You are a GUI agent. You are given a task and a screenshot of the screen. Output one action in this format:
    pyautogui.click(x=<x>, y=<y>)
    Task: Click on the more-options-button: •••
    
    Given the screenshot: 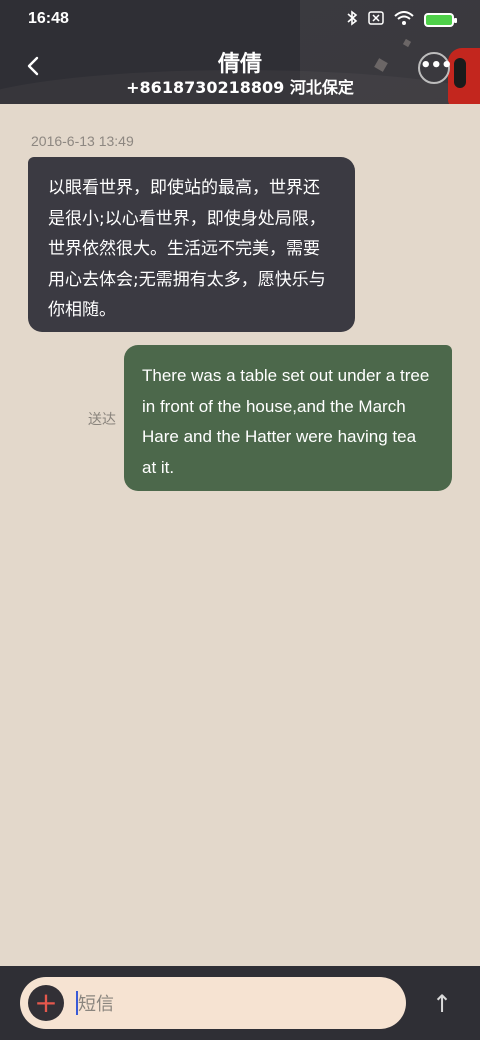 What is the action you would take?
    pyautogui.click(x=435, y=68)
    